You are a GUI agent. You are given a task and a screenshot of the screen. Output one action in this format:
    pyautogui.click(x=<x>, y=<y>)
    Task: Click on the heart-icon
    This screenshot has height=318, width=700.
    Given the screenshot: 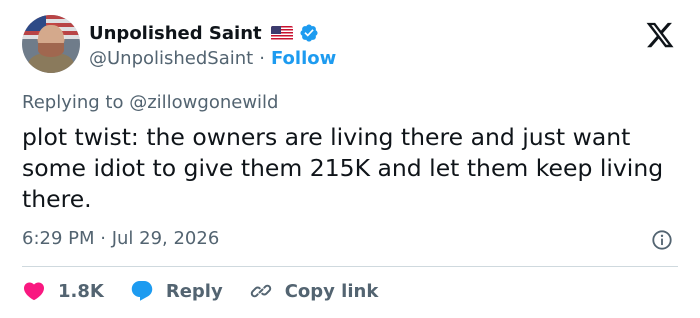 What is the action you would take?
    pyautogui.click(x=34, y=291)
    